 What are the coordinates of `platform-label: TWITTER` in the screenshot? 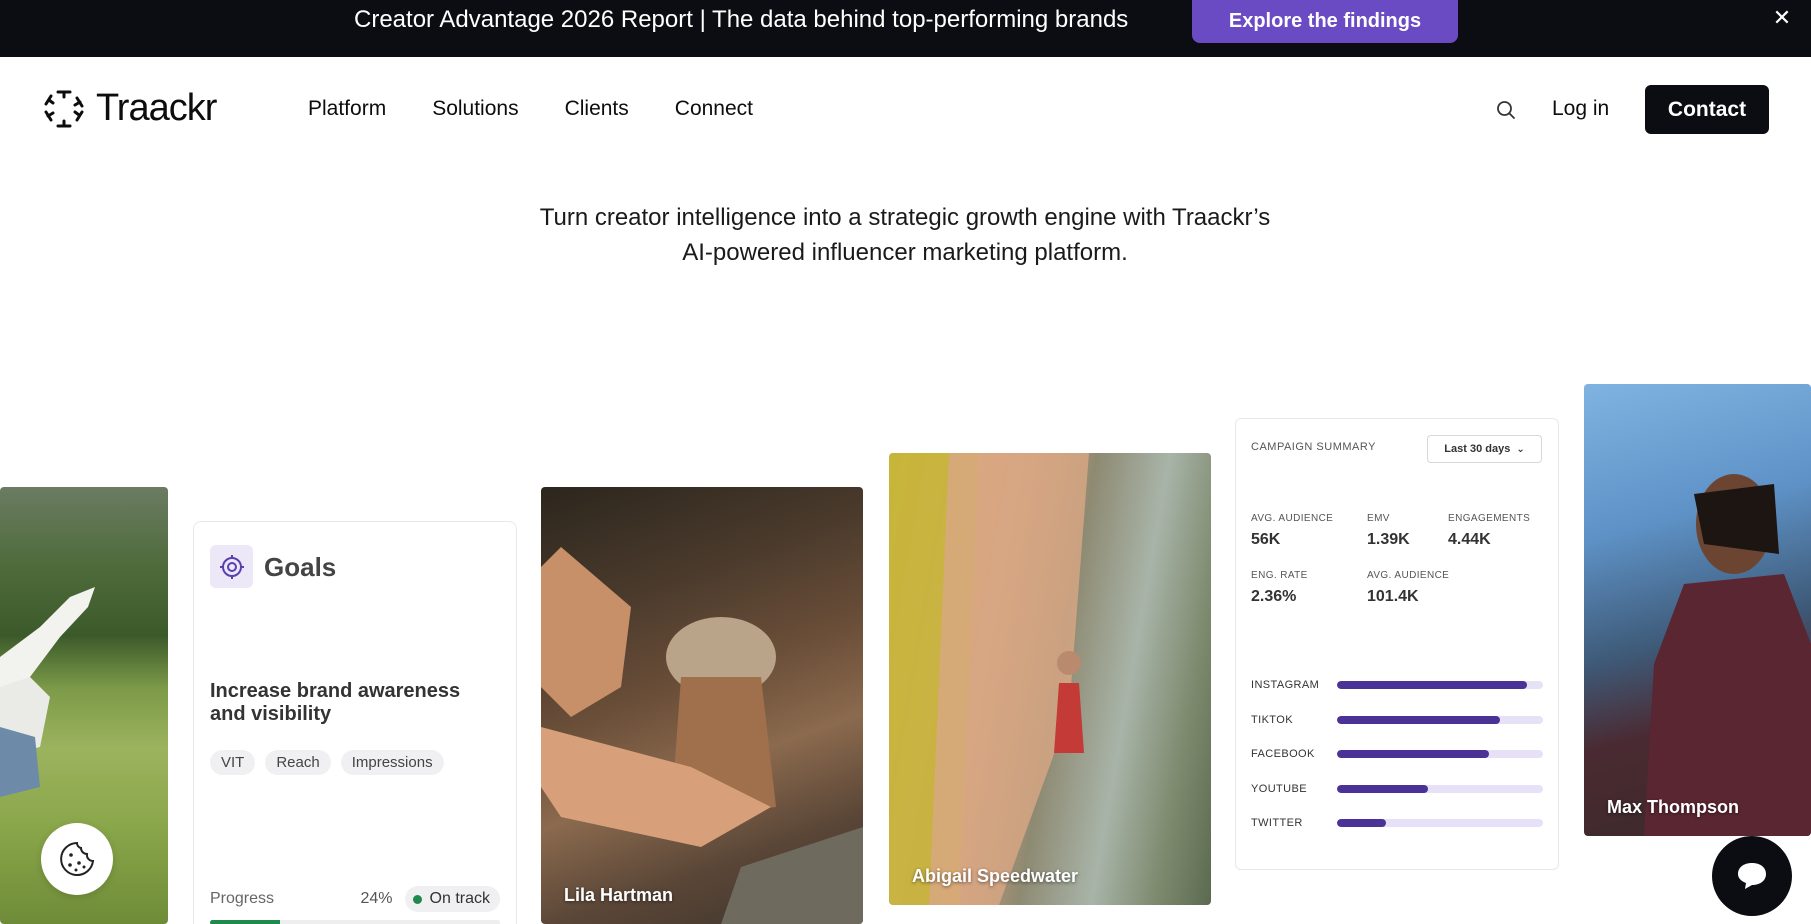 It's located at (1277, 823).